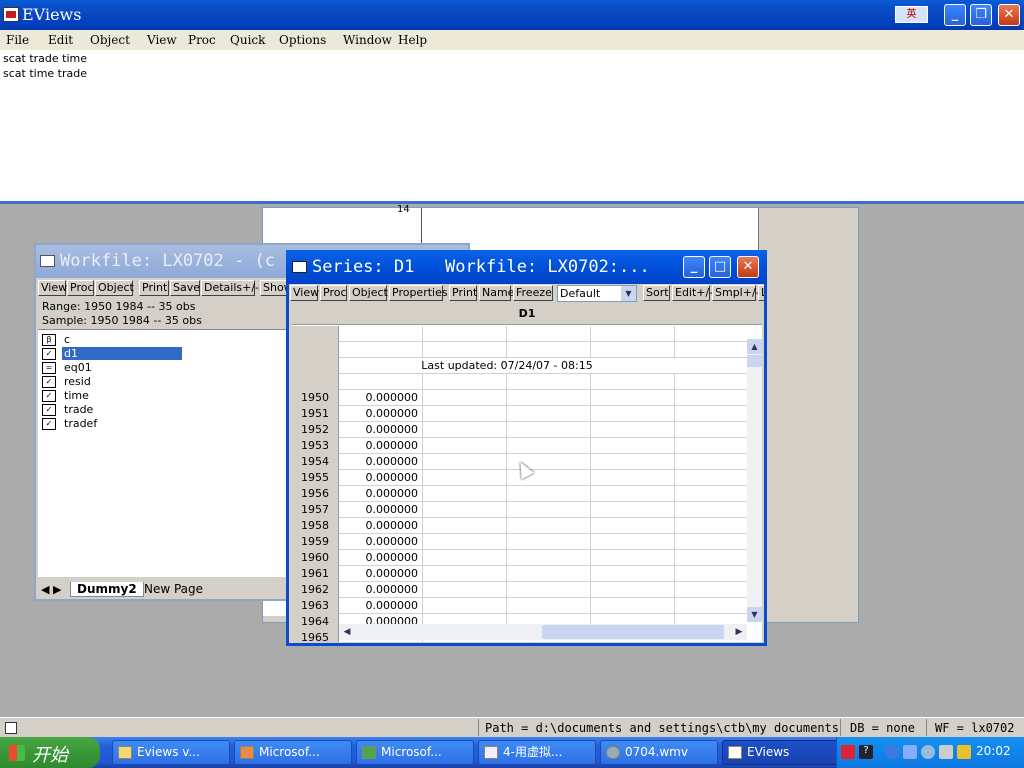 Image resolution: width=1024 pixels, height=768 pixels. I want to click on tab-next-arrow-icon: ▶, so click(57, 589).